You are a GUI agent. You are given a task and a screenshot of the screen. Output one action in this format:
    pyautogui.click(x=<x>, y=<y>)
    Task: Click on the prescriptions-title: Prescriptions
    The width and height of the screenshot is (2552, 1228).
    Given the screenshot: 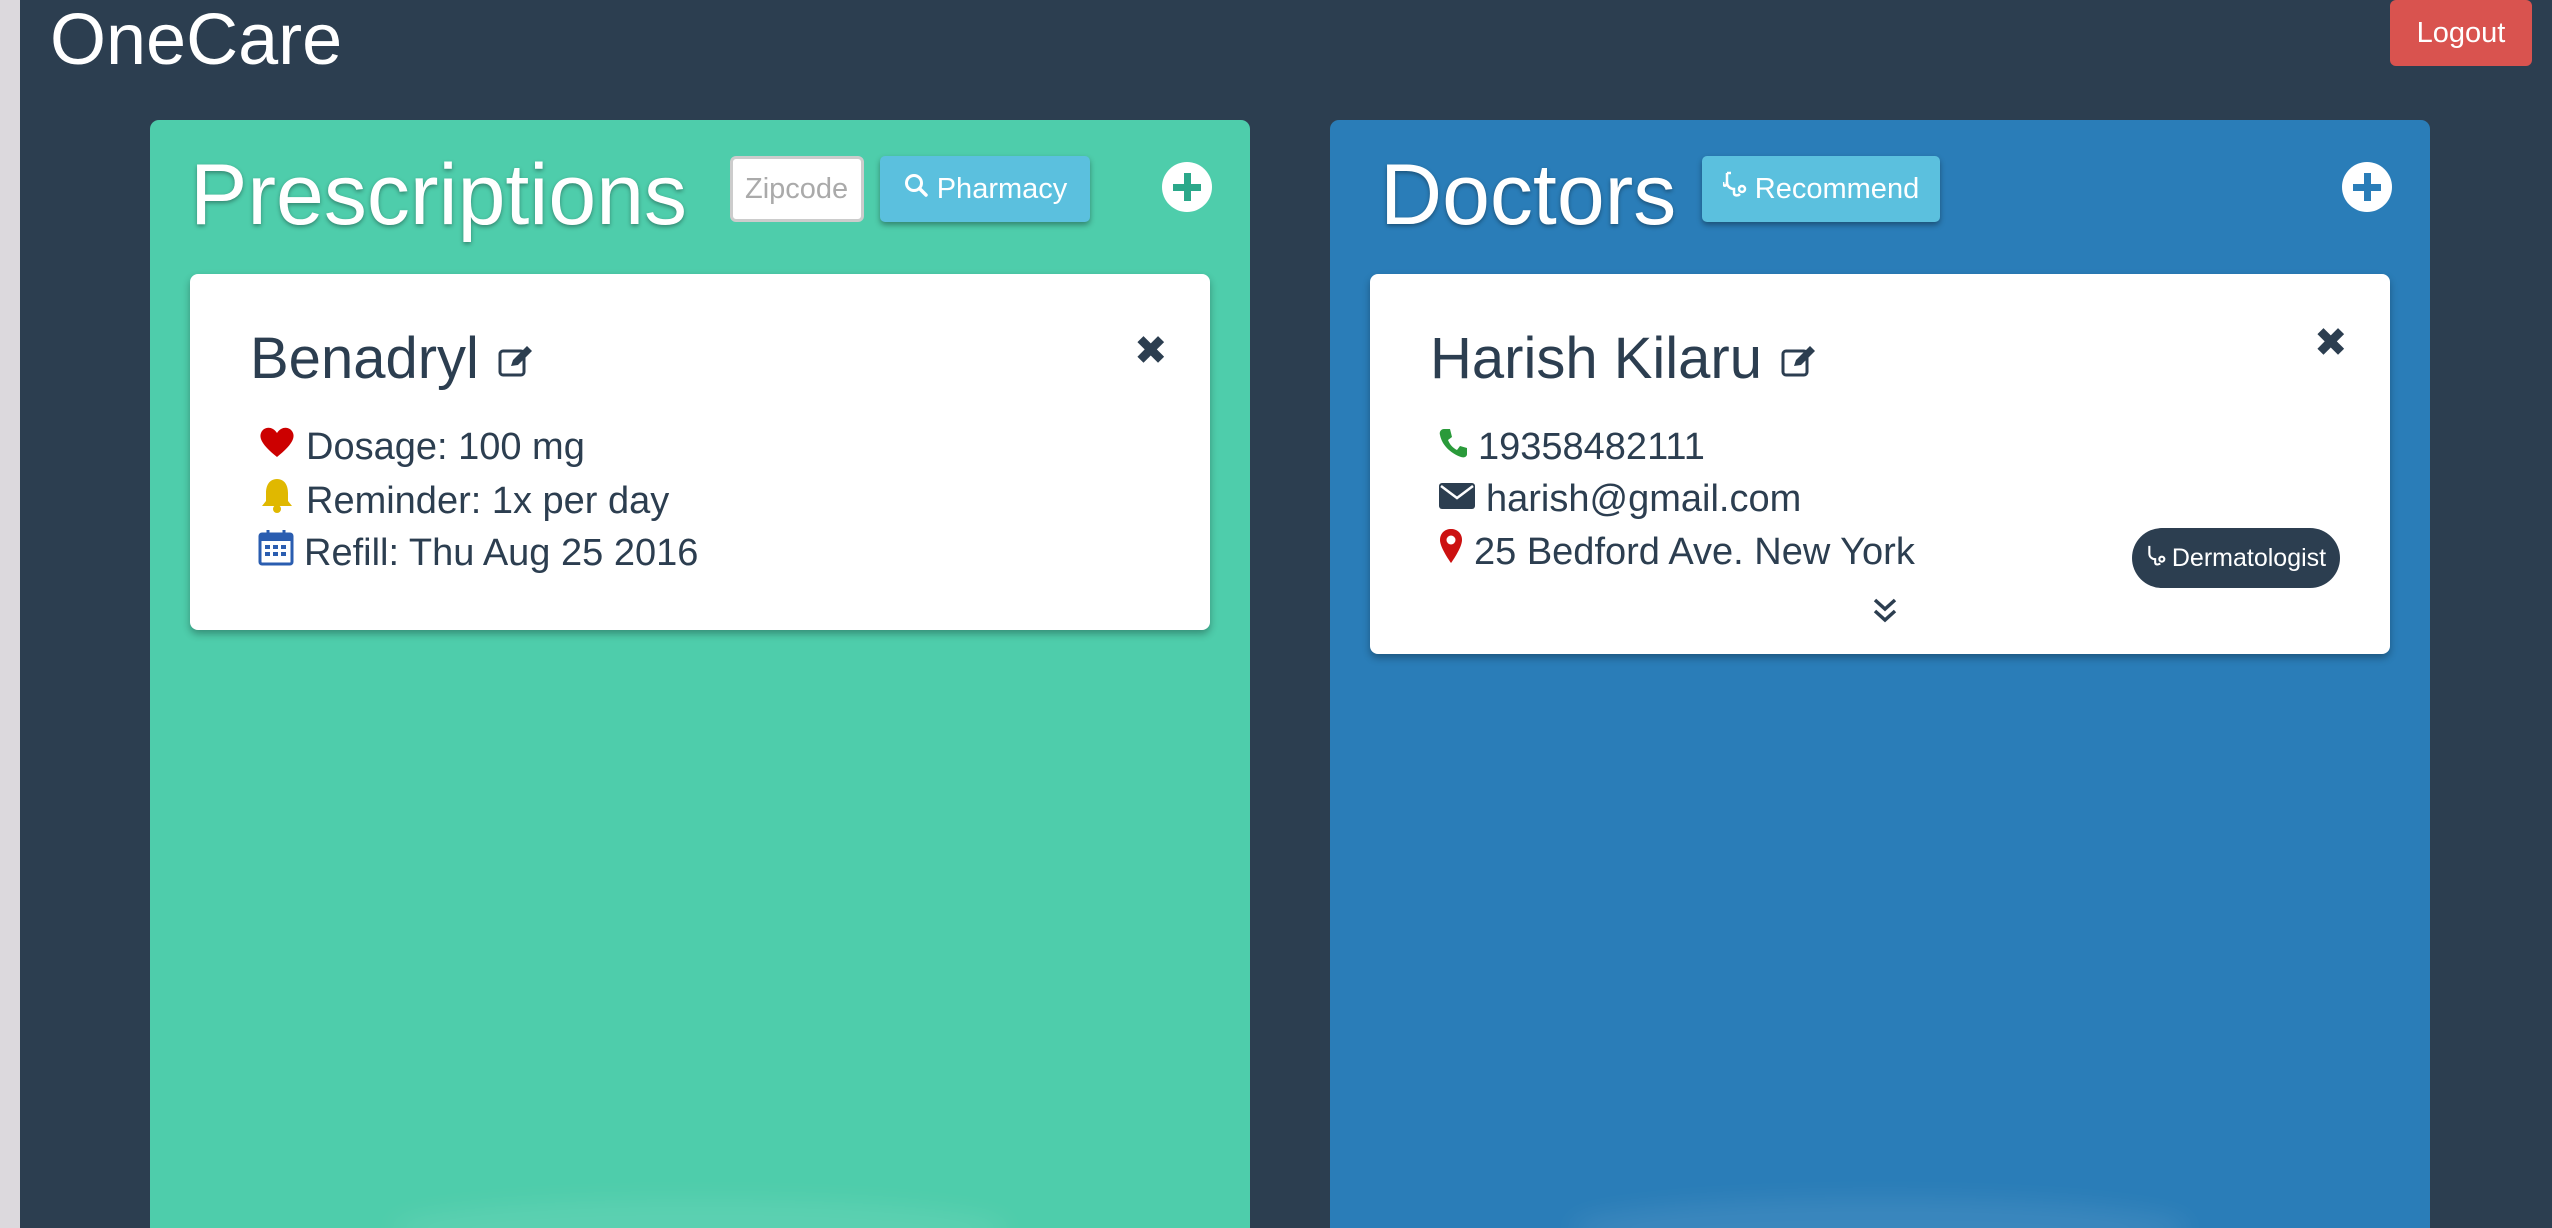 What is the action you would take?
    pyautogui.click(x=439, y=195)
    